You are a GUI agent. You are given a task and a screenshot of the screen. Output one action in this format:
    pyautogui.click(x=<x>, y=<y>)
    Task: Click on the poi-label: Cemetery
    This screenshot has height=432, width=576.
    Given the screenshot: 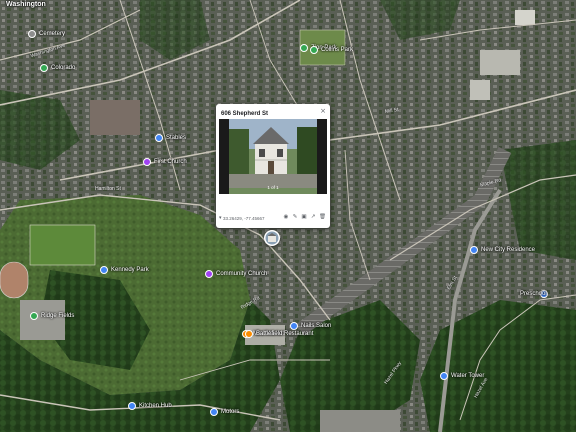 What is the action you would take?
    pyautogui.click(x=52, y=34)
    